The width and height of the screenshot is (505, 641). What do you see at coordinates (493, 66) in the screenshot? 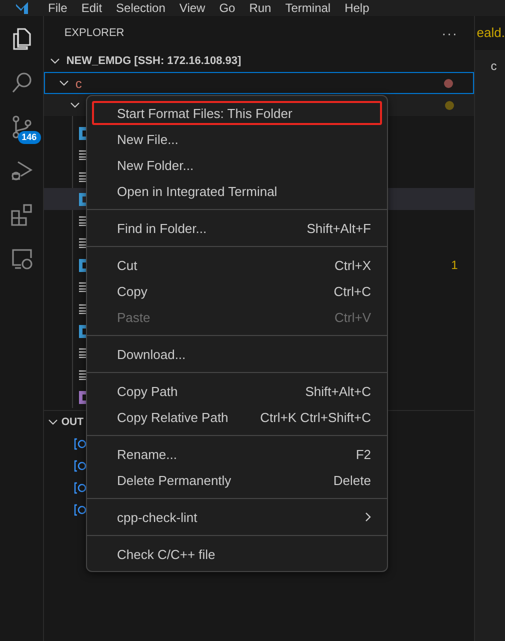
I see `code-text: c` at bounding box center [493, 66].